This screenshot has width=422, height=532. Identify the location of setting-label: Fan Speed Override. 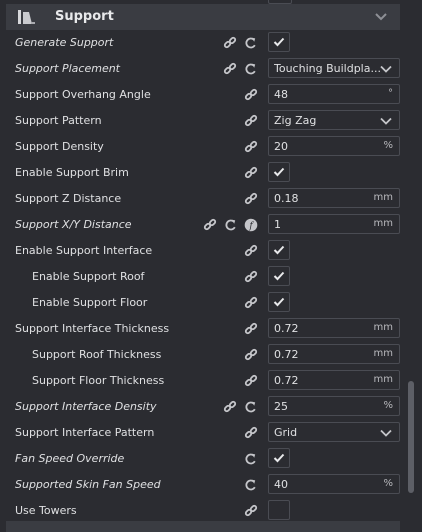
(70, 458).